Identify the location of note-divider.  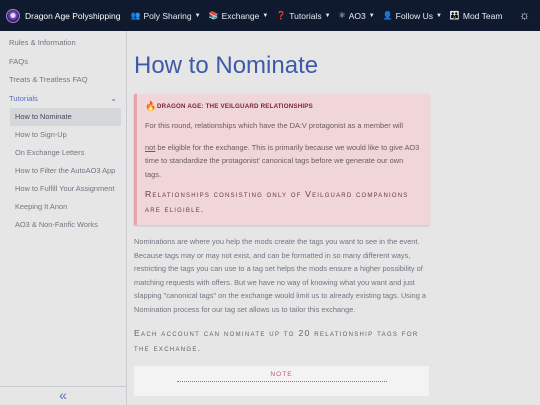
(281, 381).